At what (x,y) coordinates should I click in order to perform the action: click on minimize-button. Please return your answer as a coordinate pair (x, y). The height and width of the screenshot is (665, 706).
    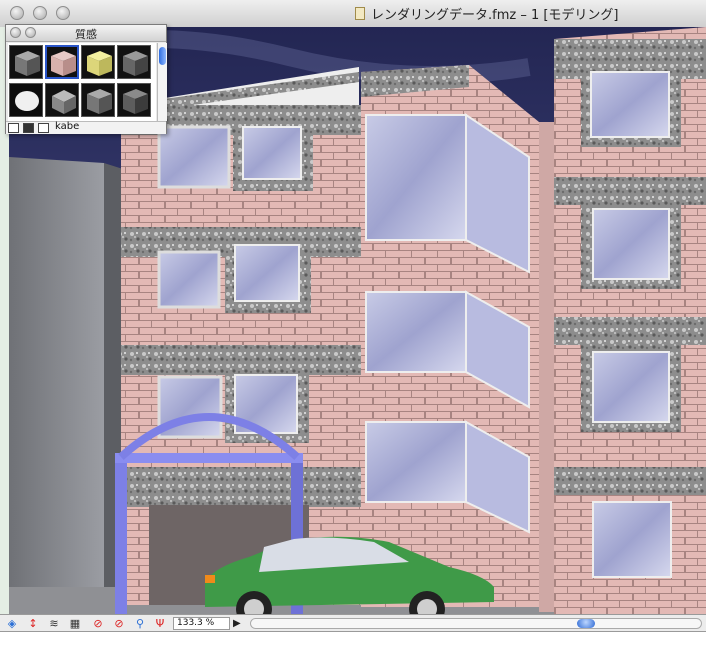
    Looking at the image, I should click on (40, 13).